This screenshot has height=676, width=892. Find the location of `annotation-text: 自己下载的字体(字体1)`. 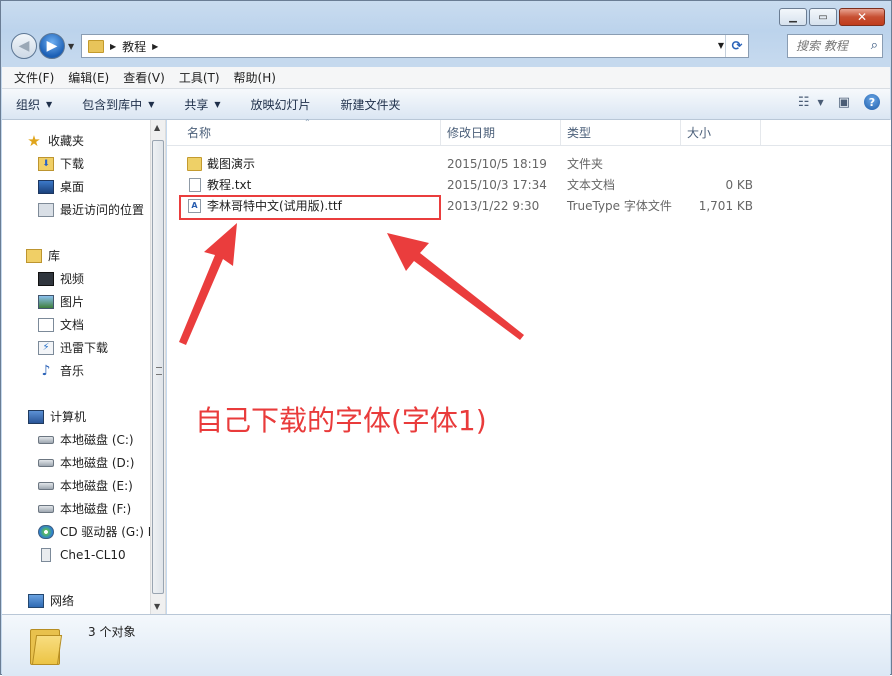

annotation-text: 自己下载的字体(字体1) is located at coordinates (341, 420).